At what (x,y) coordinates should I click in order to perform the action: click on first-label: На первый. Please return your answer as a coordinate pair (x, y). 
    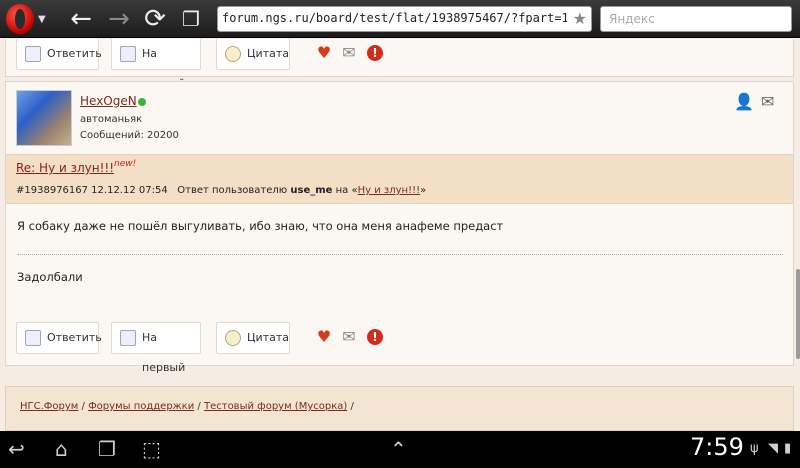
    Looking at the image, I should click on (164, 352).